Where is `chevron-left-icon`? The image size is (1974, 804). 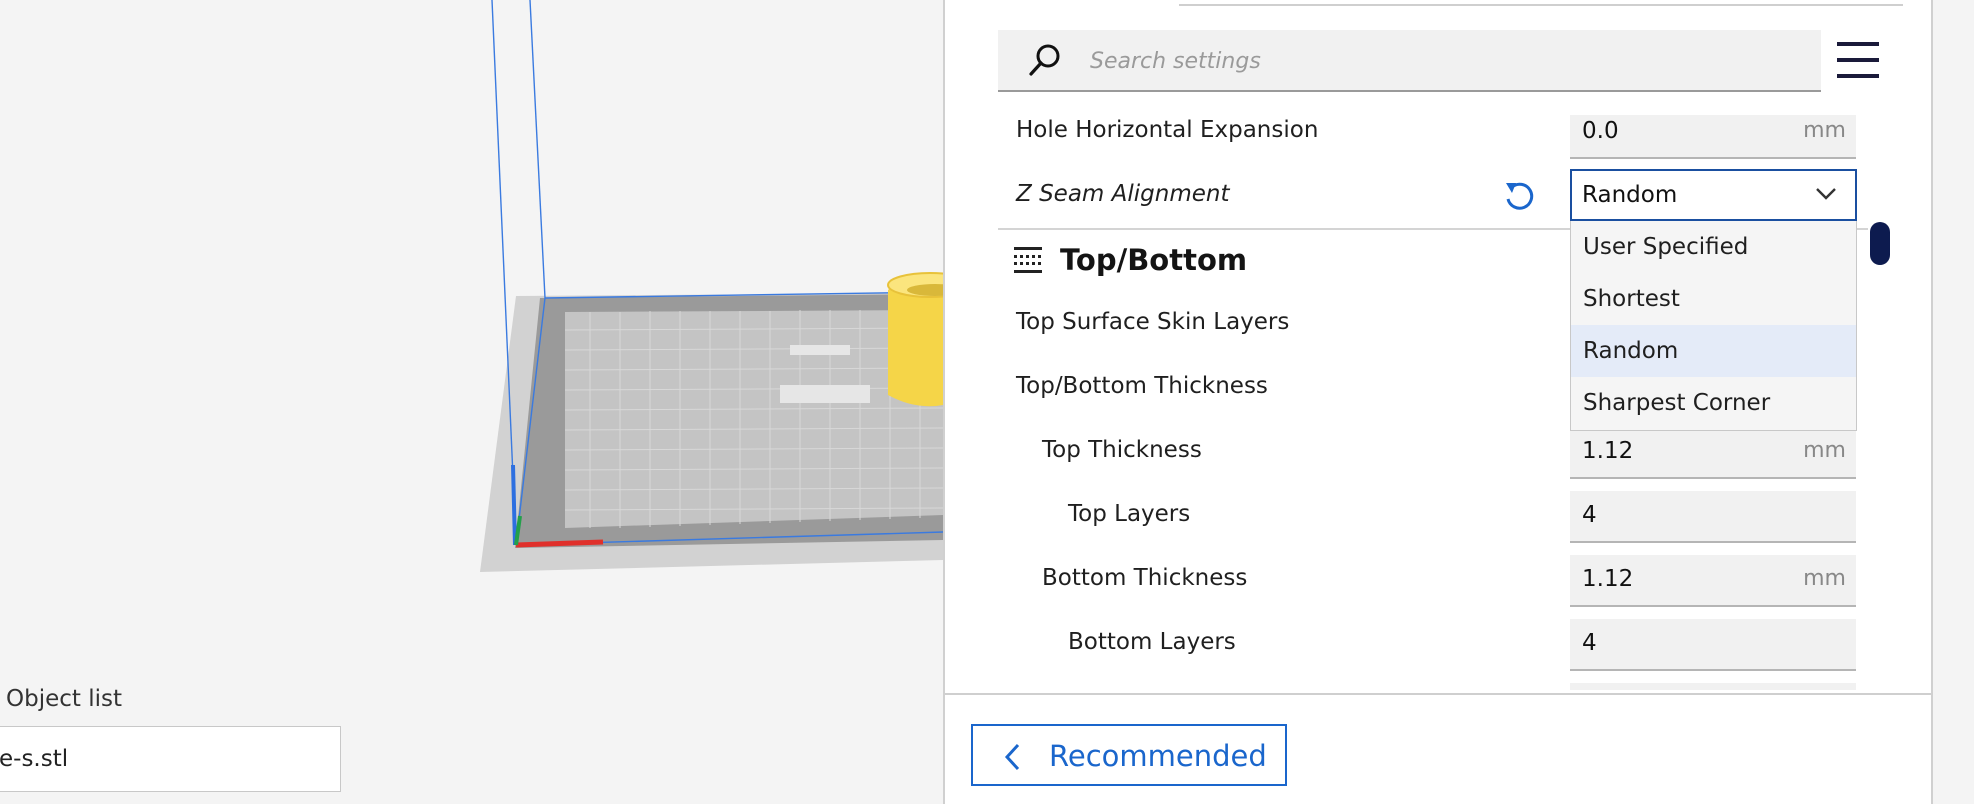
chevron-left-icon is located at coordinates (1012, 757).